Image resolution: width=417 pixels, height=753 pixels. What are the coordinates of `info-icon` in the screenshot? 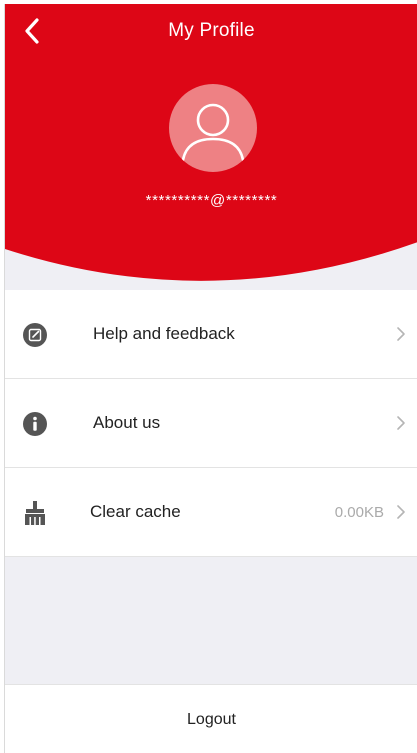 It's located at (35, 424).